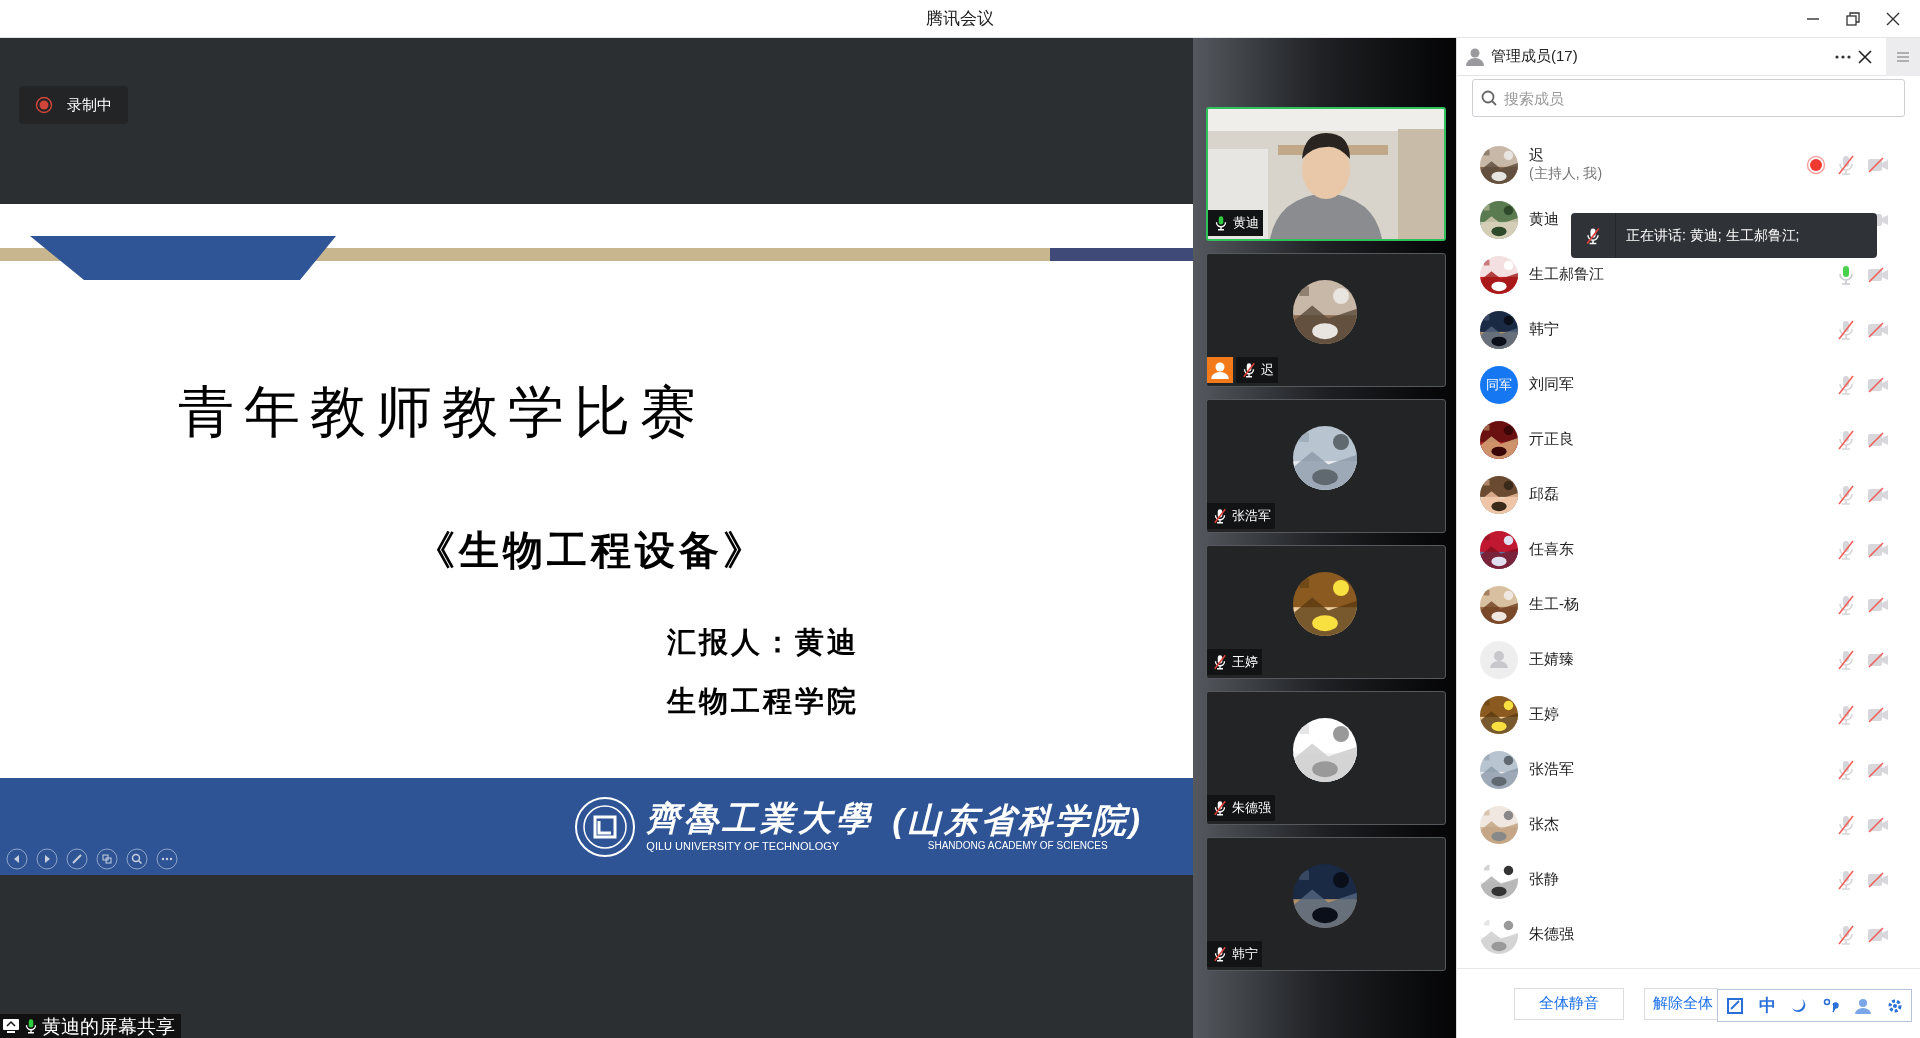 This screenshot has height=1038, width=1920. Describe the element at coordinates (1537, 156) in the screenshot. I see `member-name: 迟` at that location.